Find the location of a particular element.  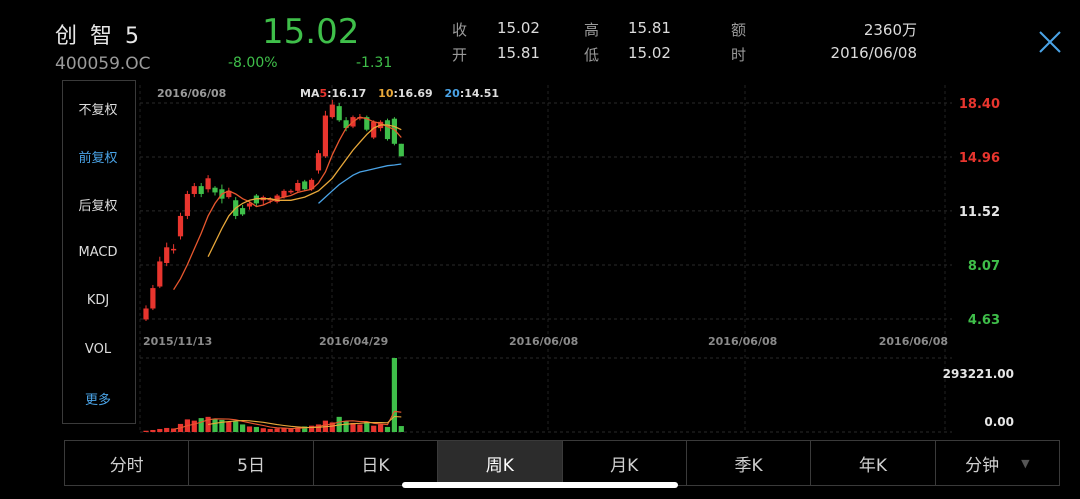

ma20-period: 20 is located at coordinates (453, 93).